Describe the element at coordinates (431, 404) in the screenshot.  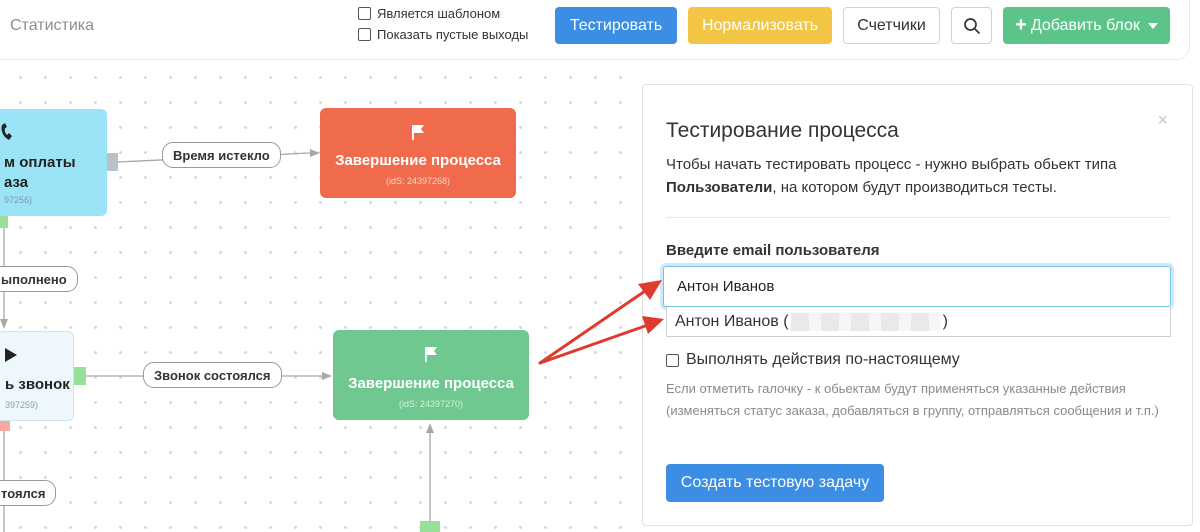
I see `node-id: (idS: 24397270)` at that location.